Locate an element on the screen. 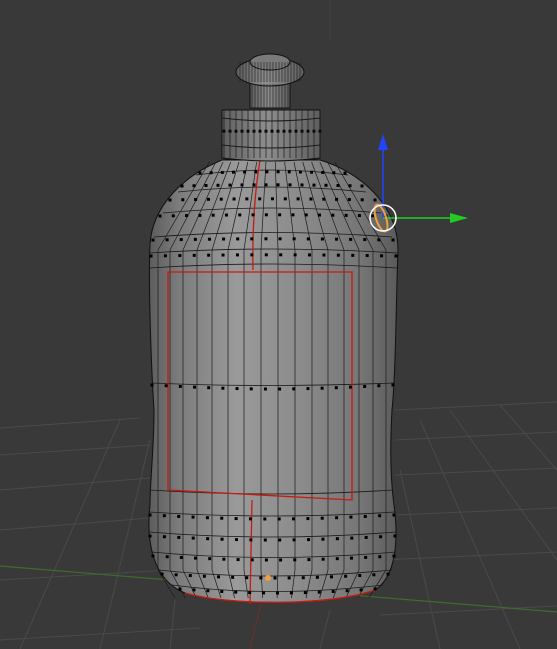 The height and width of the screenshot is (649, 557). gizmo-z-arrow is located at coordinates (383, 142).